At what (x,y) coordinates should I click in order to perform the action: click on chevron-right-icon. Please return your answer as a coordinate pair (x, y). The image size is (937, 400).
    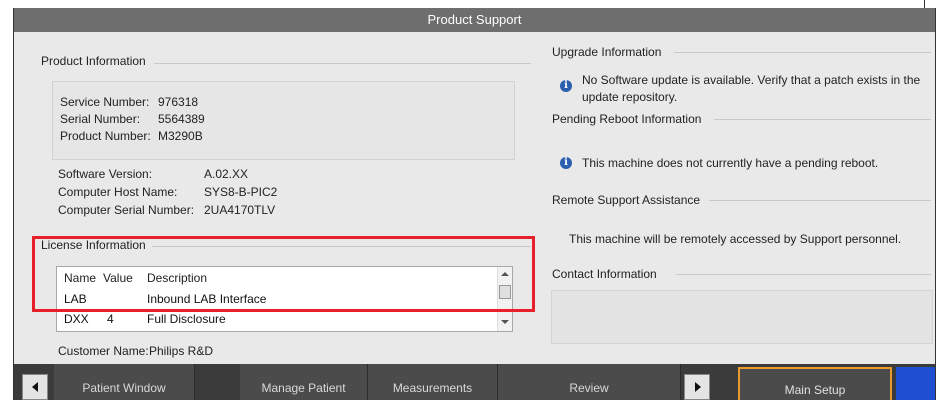
    Looking at the image, I should click on (698, 387).